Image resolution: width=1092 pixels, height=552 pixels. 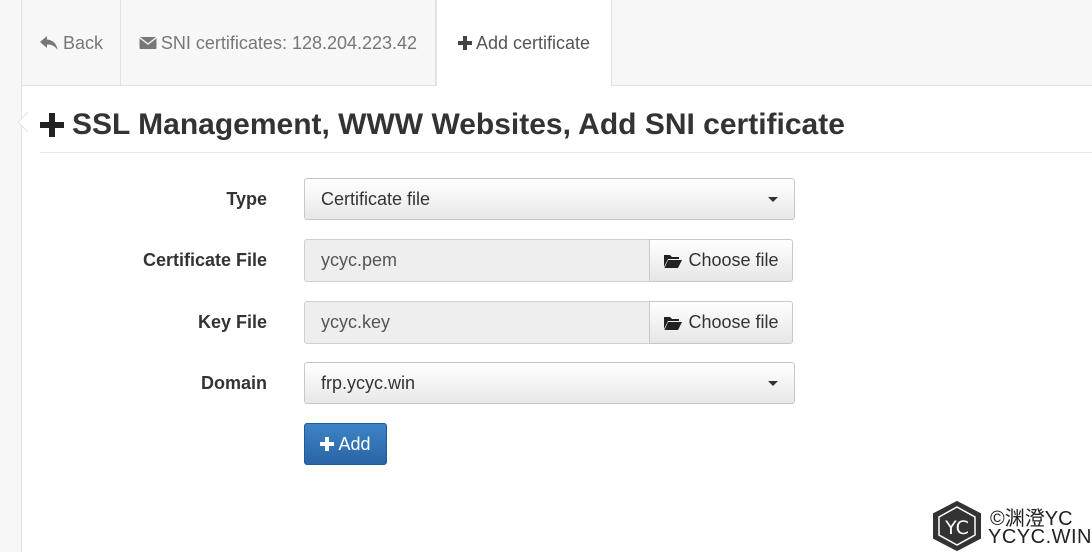 What do you see at coordinates (289, 42) in the screenshot?
I see `tab-sni-label: SNI certificates: 128.204.223.42` at bounding box center [289, 42].